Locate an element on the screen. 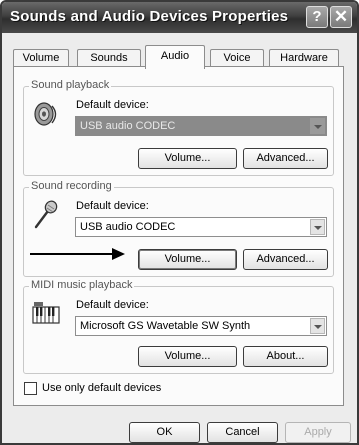 This screenshot has height=445, width=359. help-icon: ? is located at coordinates (317, 16).